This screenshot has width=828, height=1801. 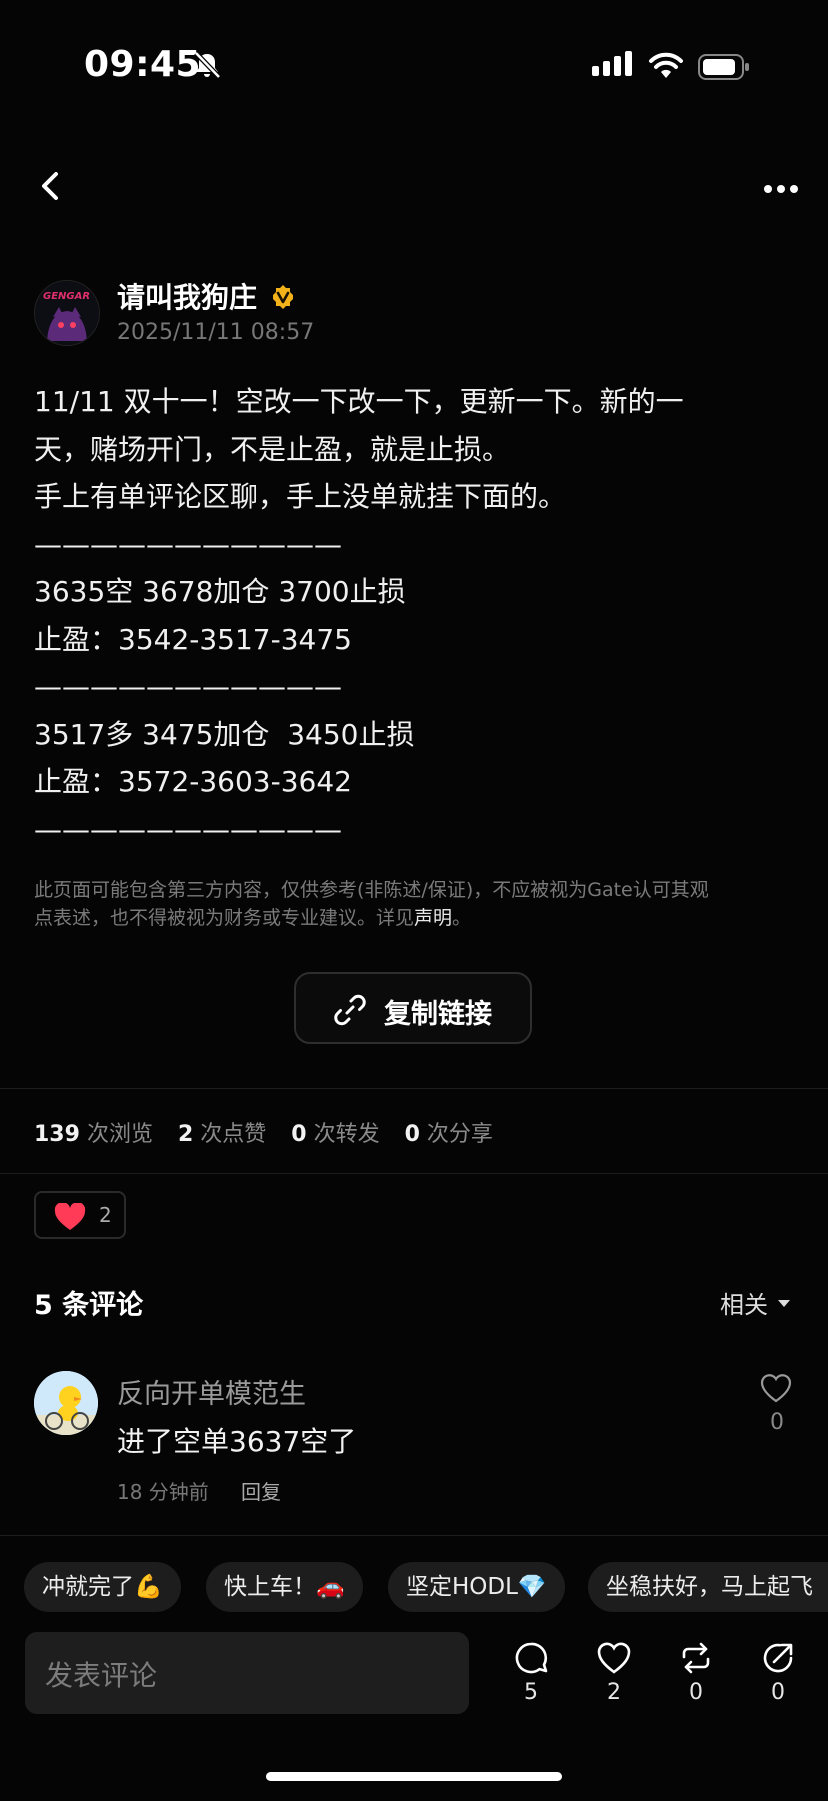 I want to click on comments-title: 5 条评论, so click(x=89, y=1305).